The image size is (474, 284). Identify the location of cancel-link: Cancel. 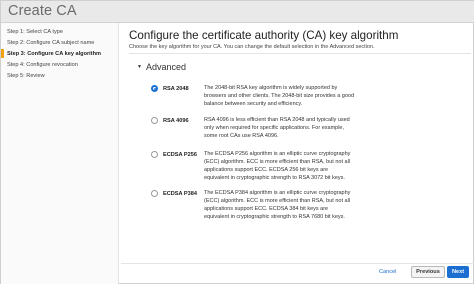
(387, 272).